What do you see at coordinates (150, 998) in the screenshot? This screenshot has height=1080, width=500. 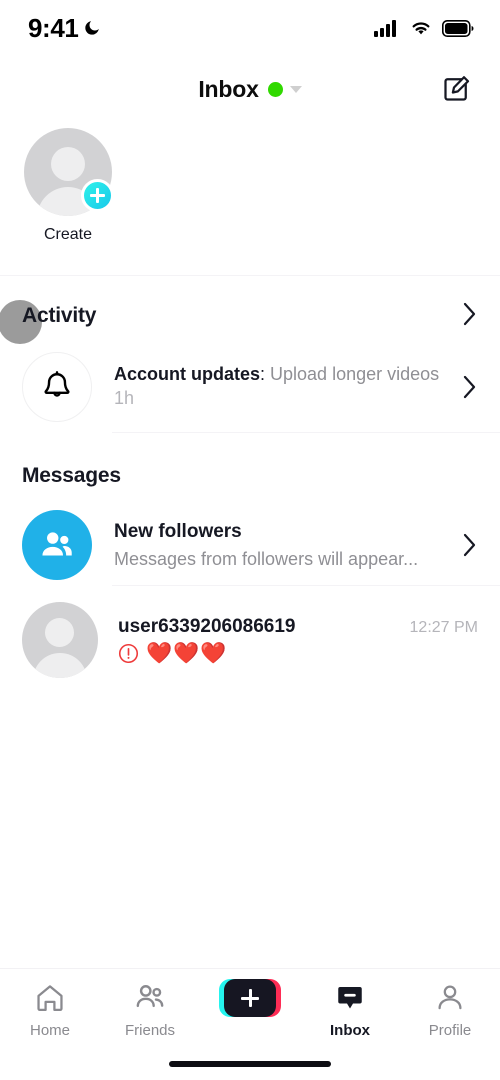 I see `friends-icon` at bounding box center [150, 998].